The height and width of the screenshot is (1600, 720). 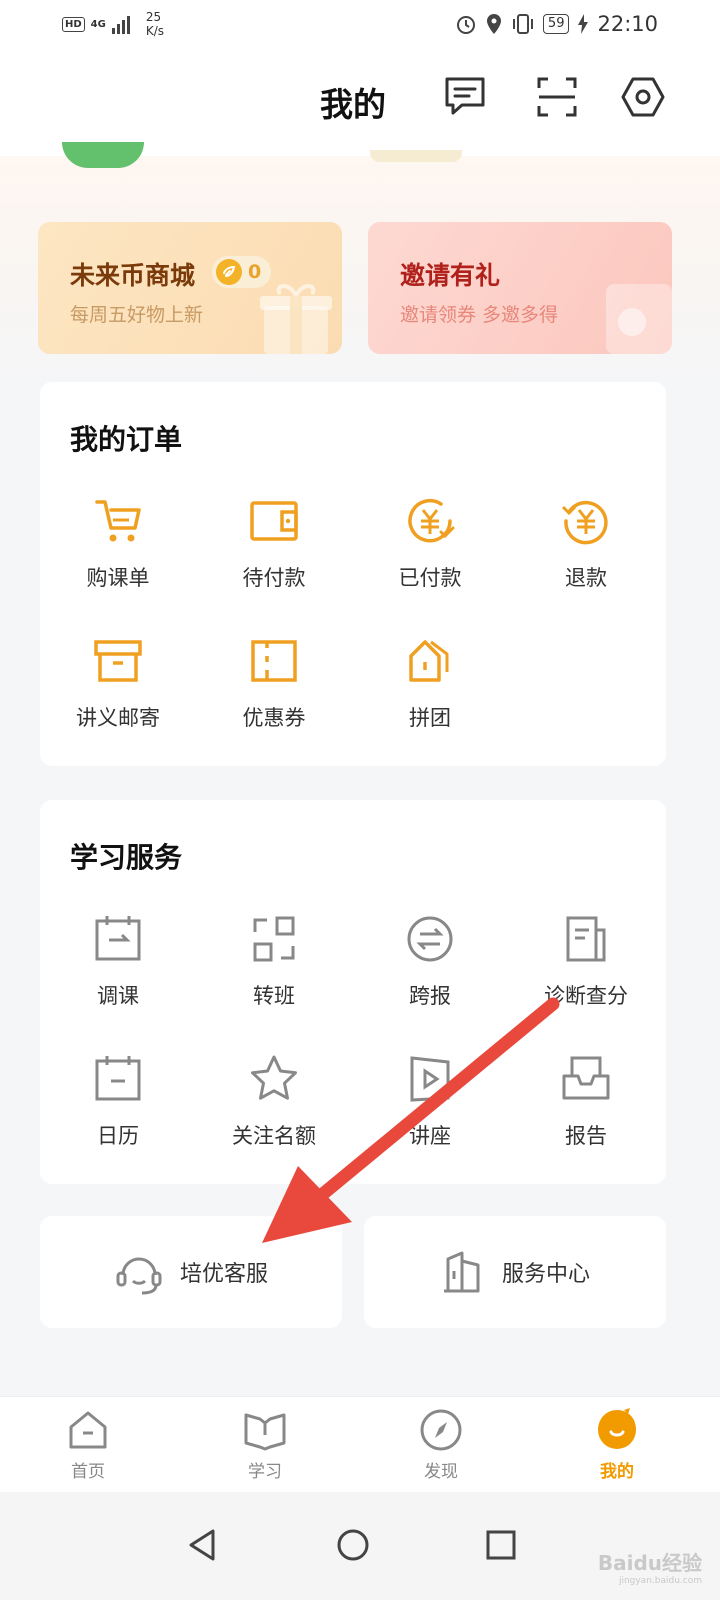 I want to click on service-follow-quota: 关注名额, so click(x=274, y=1101).